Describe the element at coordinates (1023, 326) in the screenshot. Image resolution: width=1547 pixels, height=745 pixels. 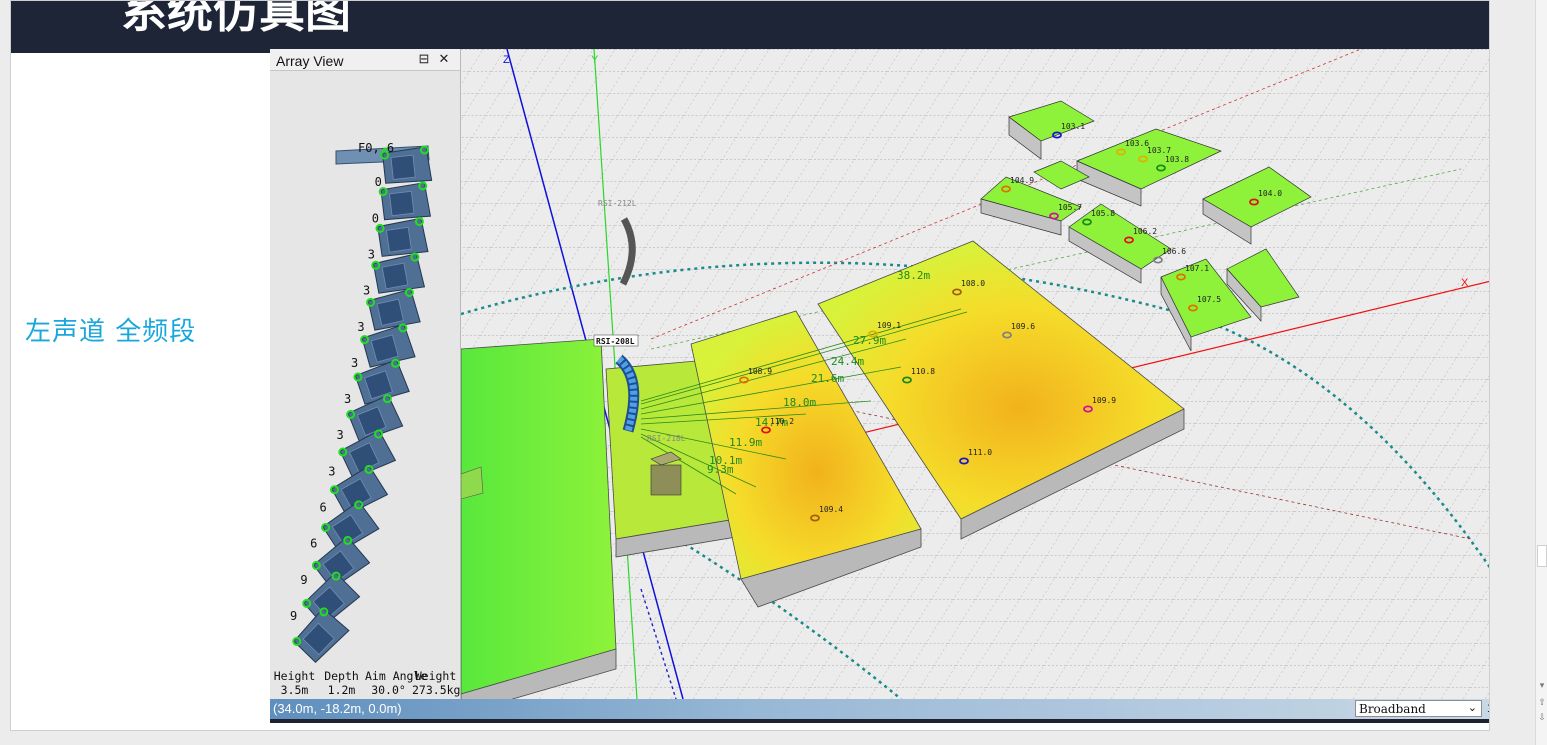
I see `spl-reading: 109.6` at that location.